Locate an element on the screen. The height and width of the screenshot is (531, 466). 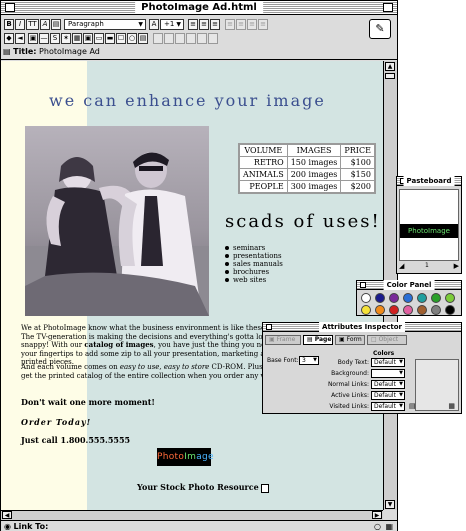
insert-plugin-icon: ✶ is located at coordinates (66, 38).